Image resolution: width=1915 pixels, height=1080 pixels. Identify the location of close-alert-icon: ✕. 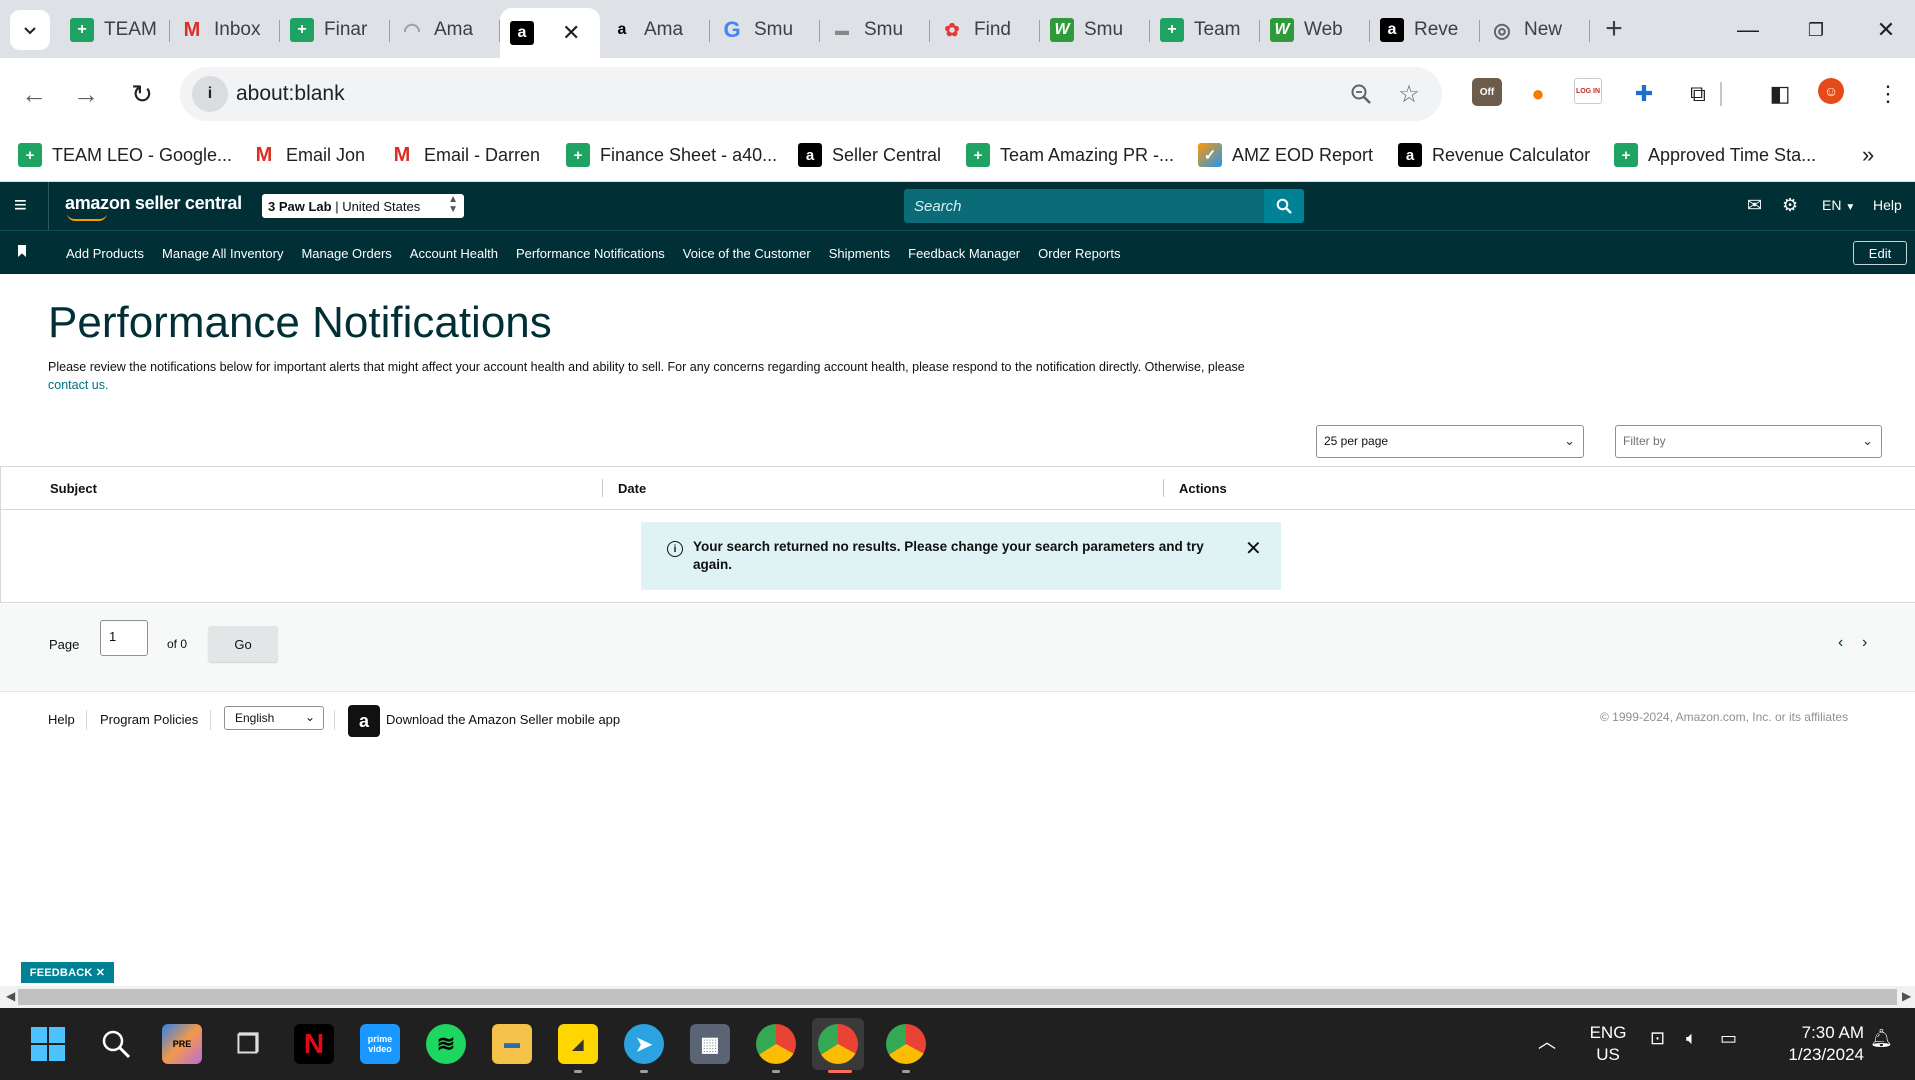
(1253, 548).